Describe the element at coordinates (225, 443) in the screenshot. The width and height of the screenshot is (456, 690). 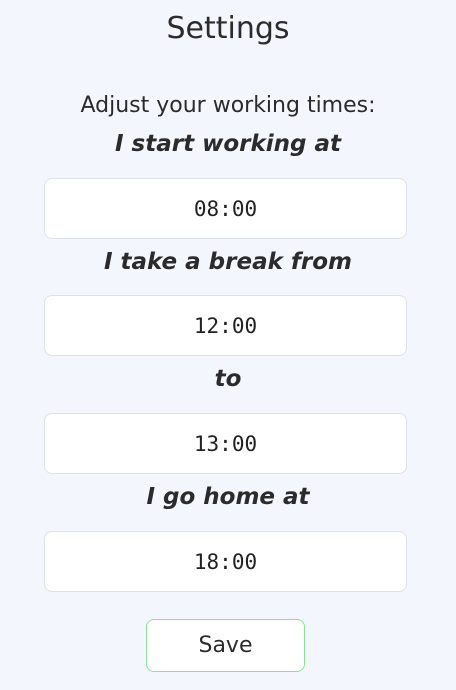
I see `break-end-input` at that location.